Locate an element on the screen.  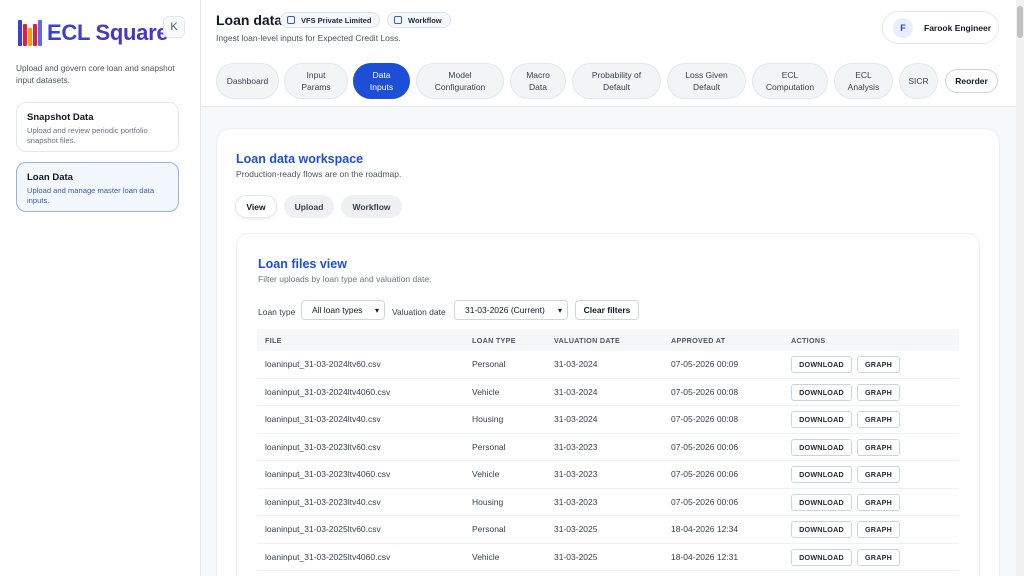
valuation-date-select: 31-03-2026 (Current) ▾ is located at coordinates (511, 310).